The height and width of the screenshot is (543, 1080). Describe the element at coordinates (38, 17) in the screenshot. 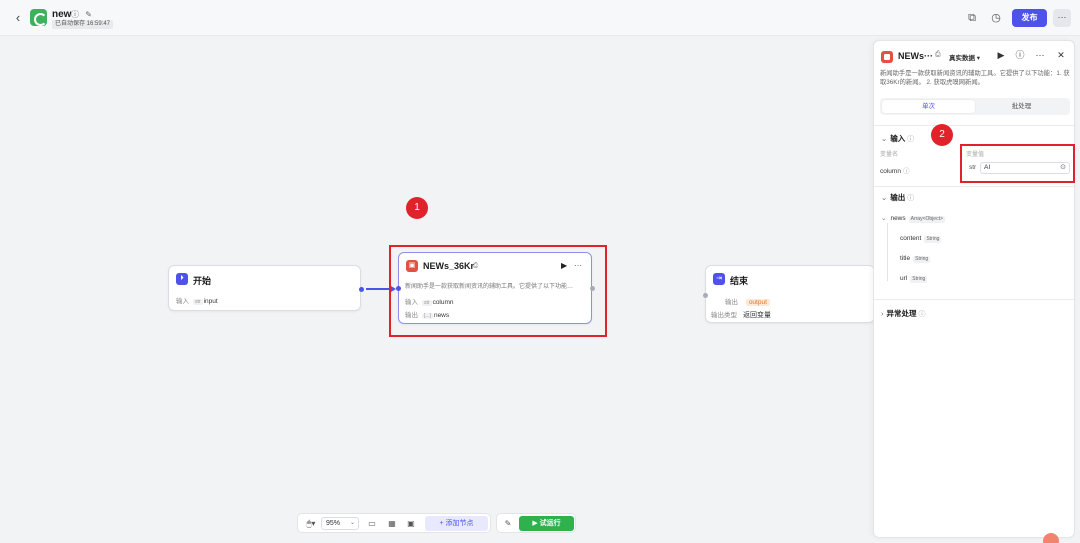

I see `workflow-logo-icon` at that location.